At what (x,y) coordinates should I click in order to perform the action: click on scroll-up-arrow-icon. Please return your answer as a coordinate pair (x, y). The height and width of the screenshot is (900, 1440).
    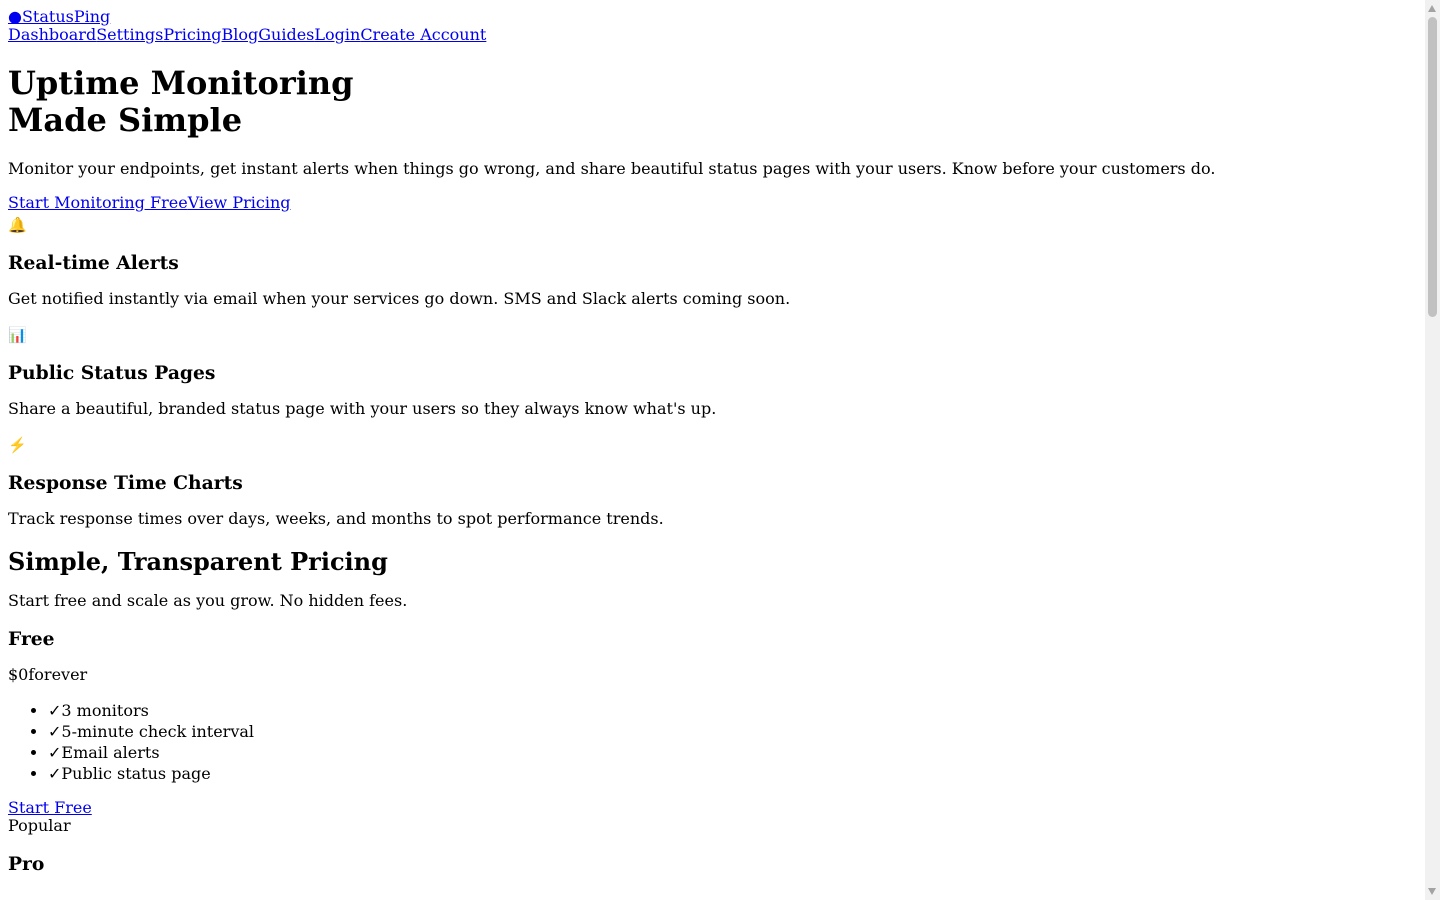
    Looking at the image, I should click on (1432, 8).